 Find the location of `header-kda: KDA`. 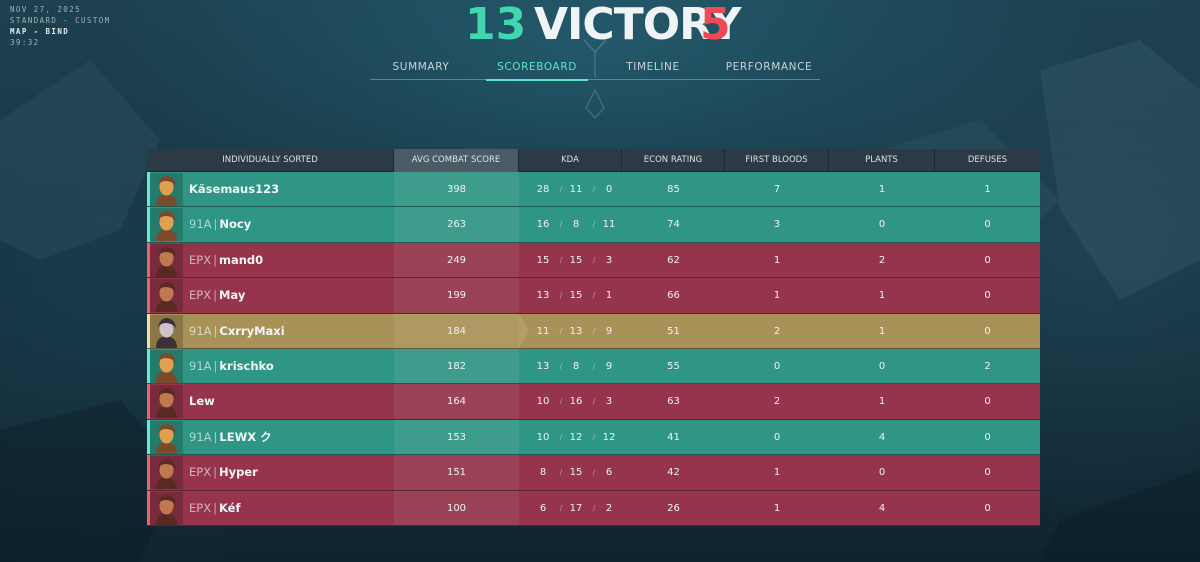

header-kda: KDA is located at coordinates (570, 160).